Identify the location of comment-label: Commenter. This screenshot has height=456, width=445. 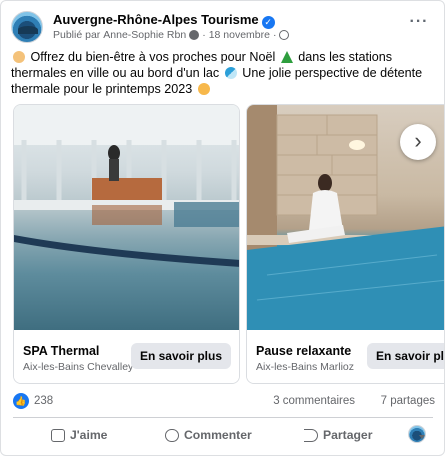
(218, 435).